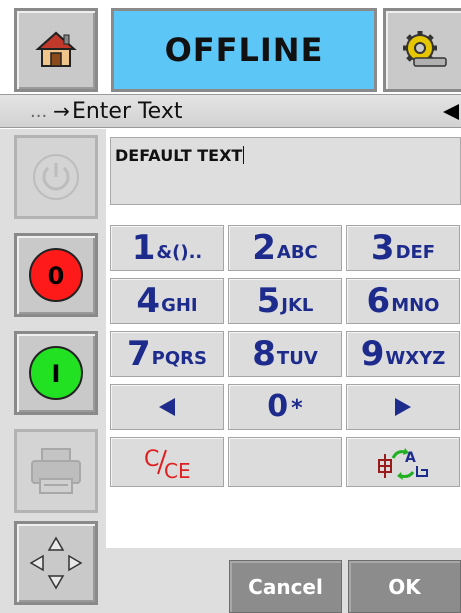 The width and height of the screenshot is (461, 613). What do you see at coordinates (278, 406) in the screenshot?
I see `key-digit: 0` at bounding box center [278, 406].